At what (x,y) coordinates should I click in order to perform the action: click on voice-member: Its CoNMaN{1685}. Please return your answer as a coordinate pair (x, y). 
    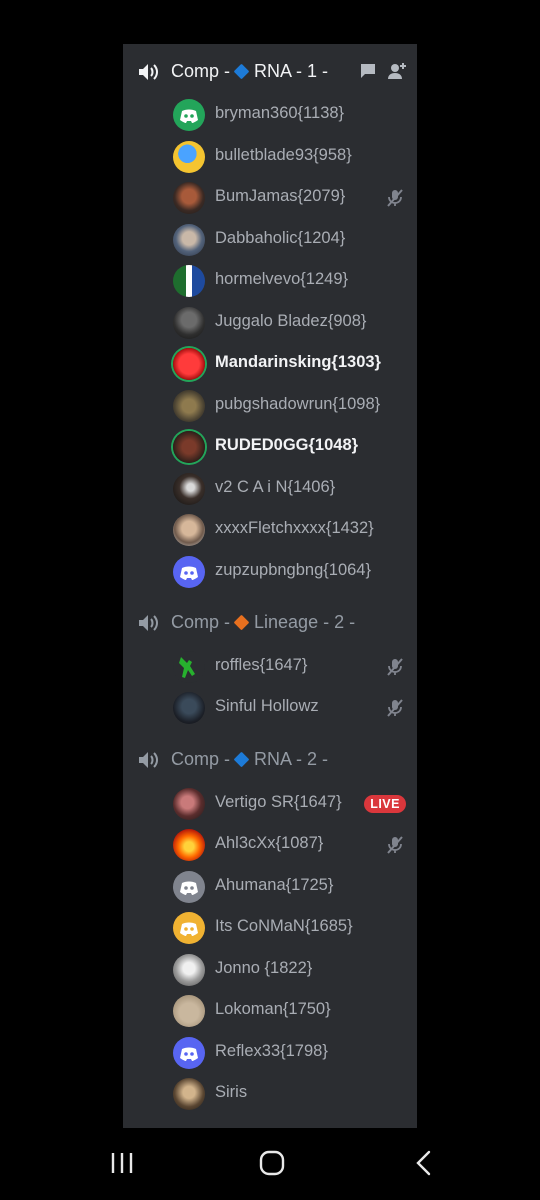
    Looking at the image, I should click on (270, 928).